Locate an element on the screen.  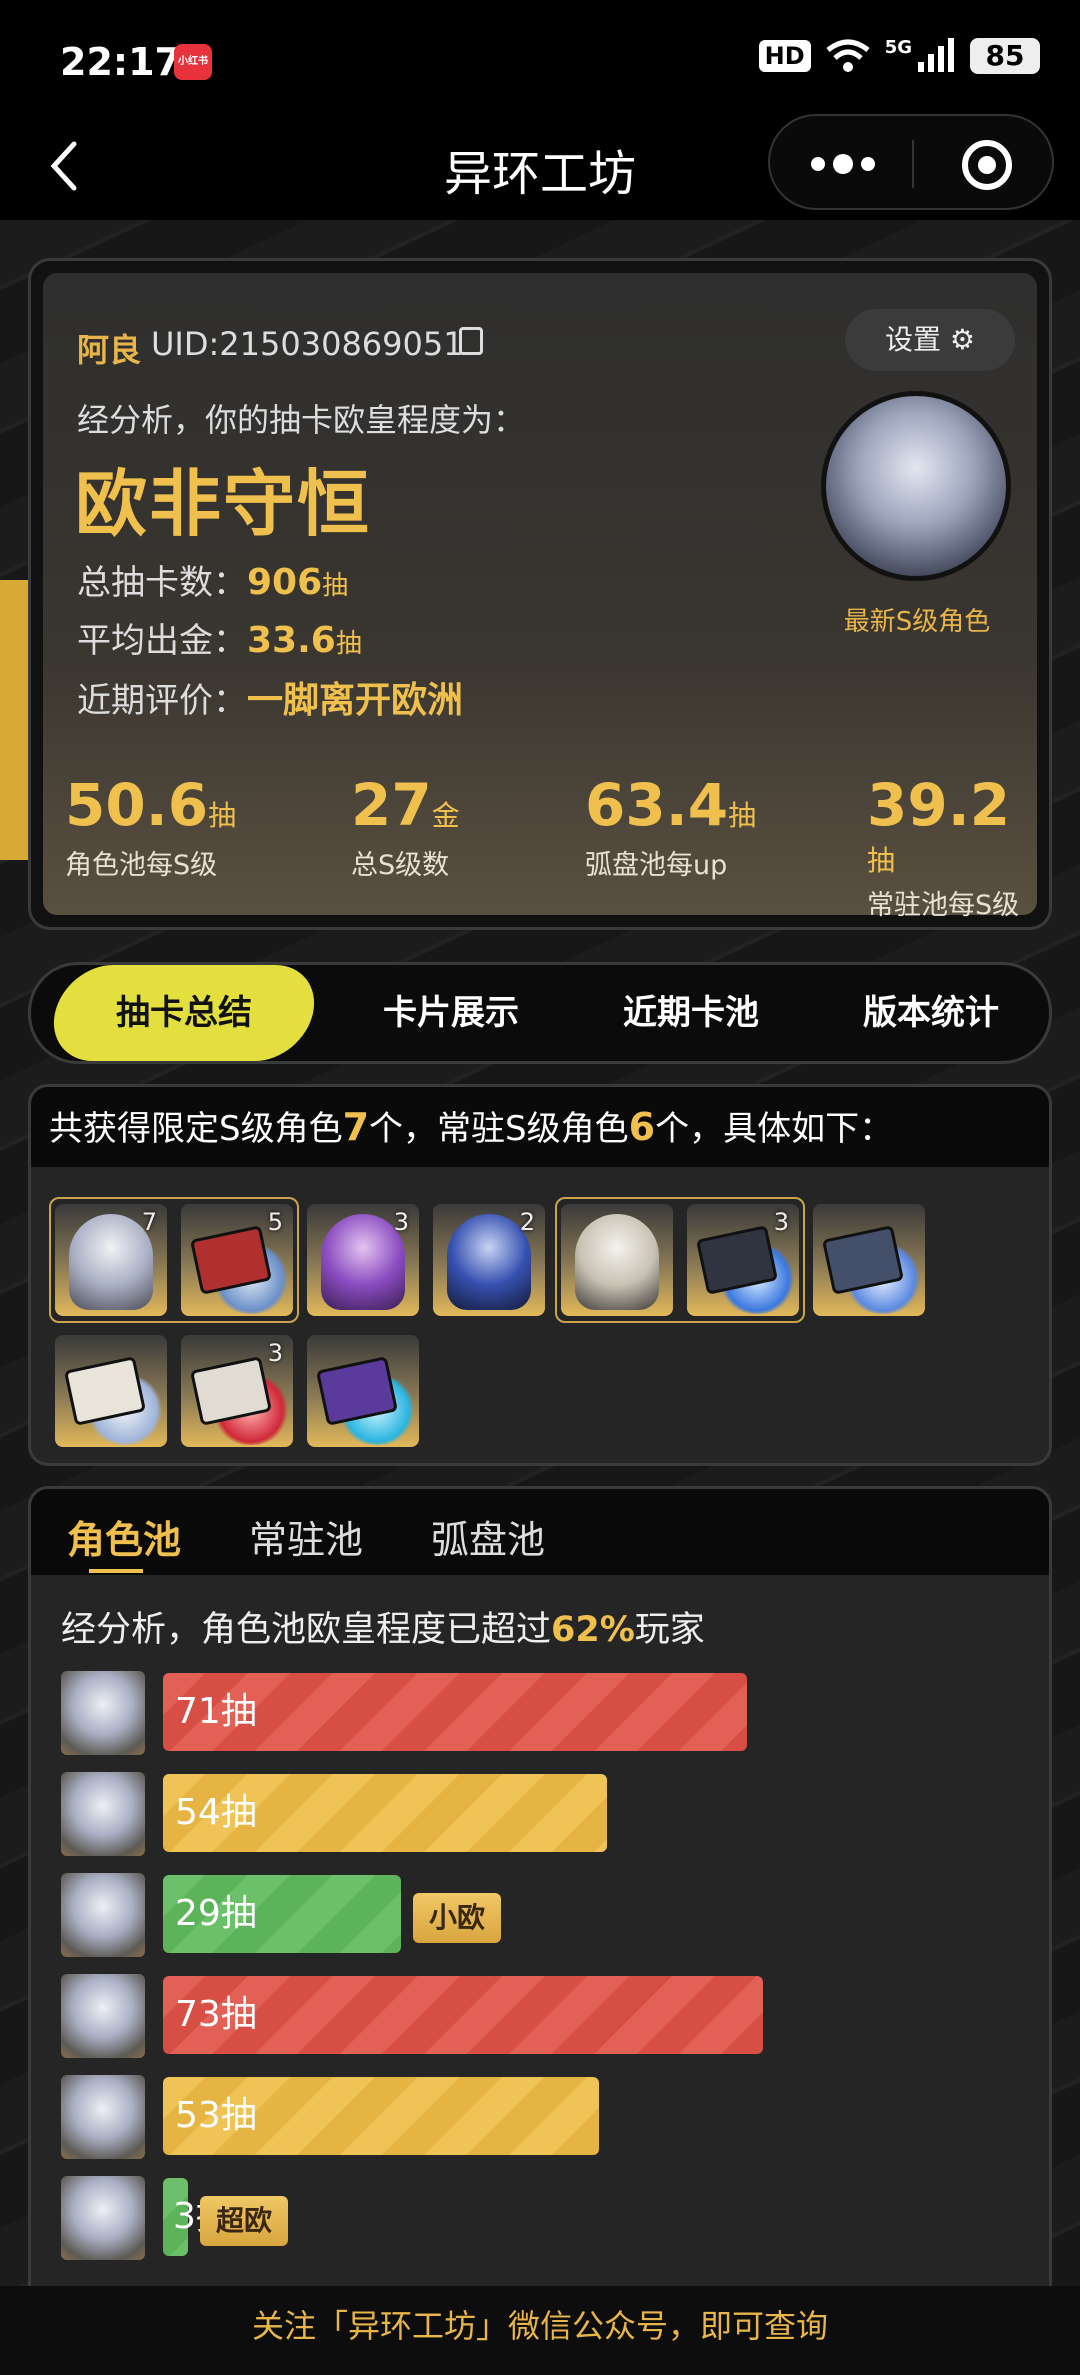
tab-summary: 抽卡总结 is located at coordinates (184, 1013).